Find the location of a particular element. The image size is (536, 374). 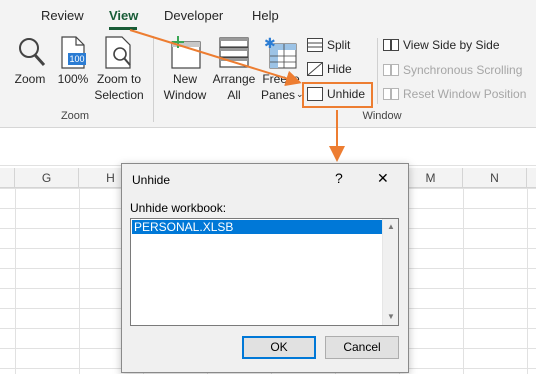

ok-button: OK is located at coordinates (279, 347).